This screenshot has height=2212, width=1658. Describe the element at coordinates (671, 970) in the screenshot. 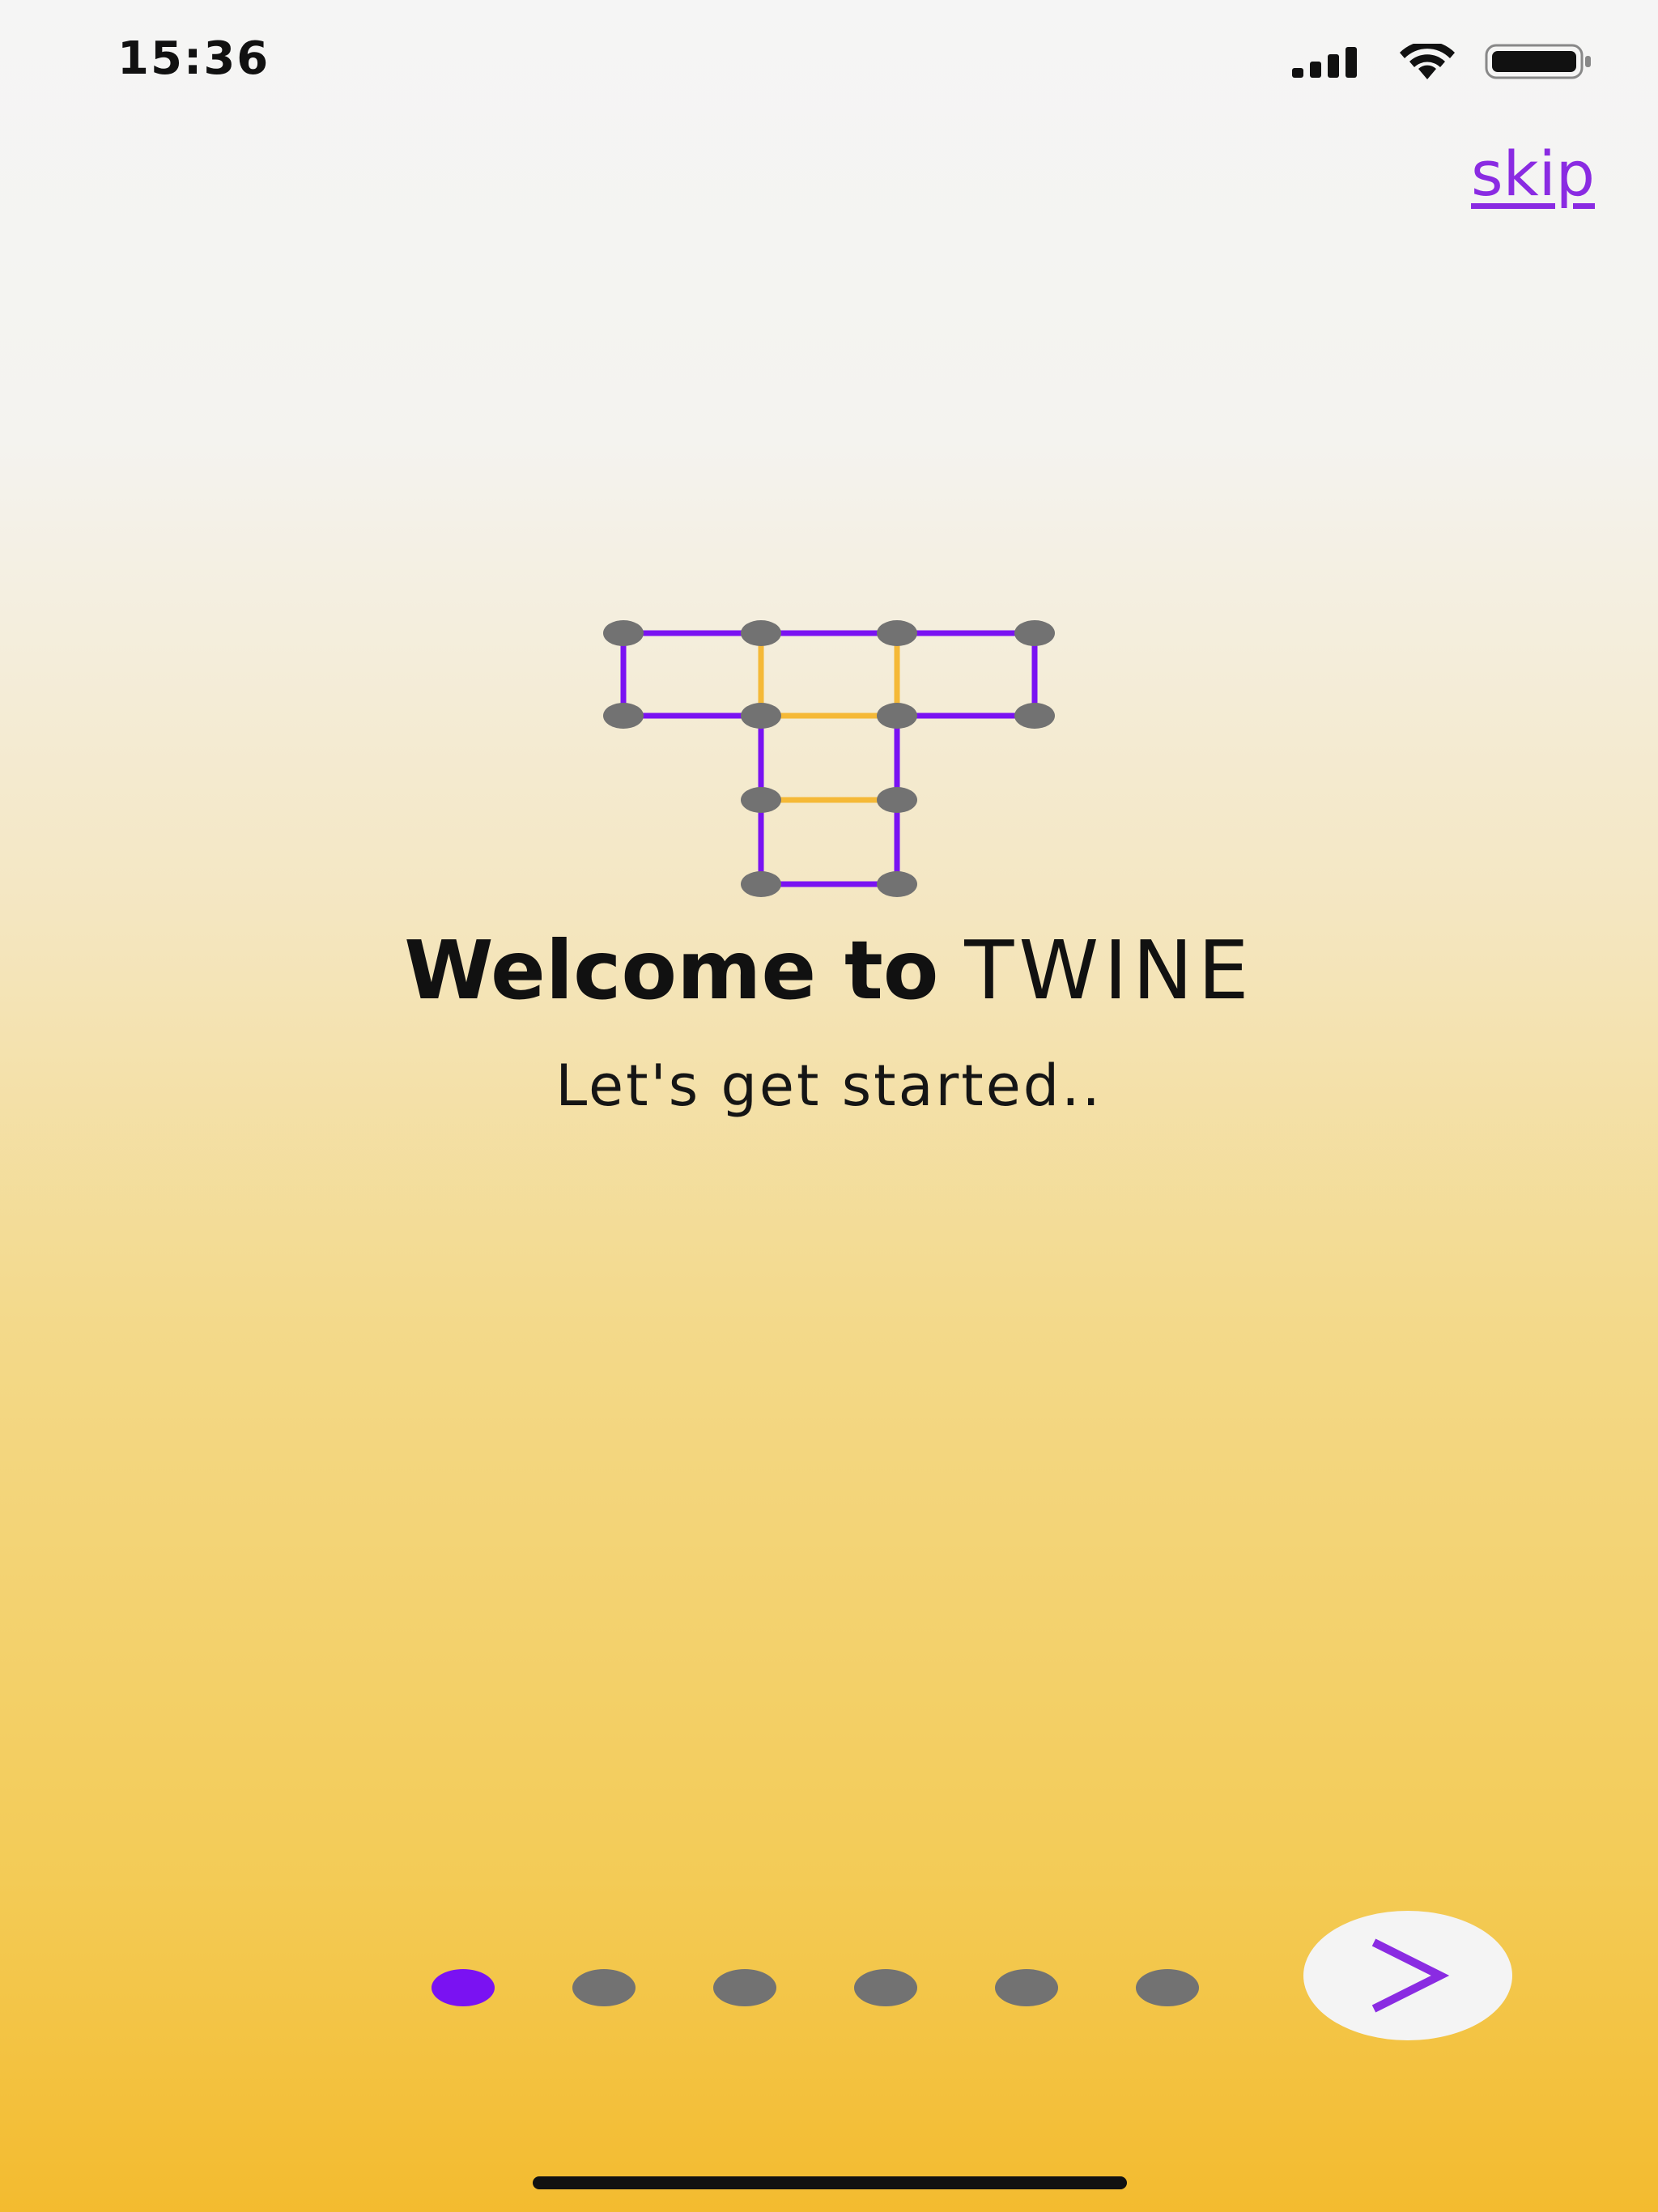

I see `welcome-prefix: Welcome to` at that location.